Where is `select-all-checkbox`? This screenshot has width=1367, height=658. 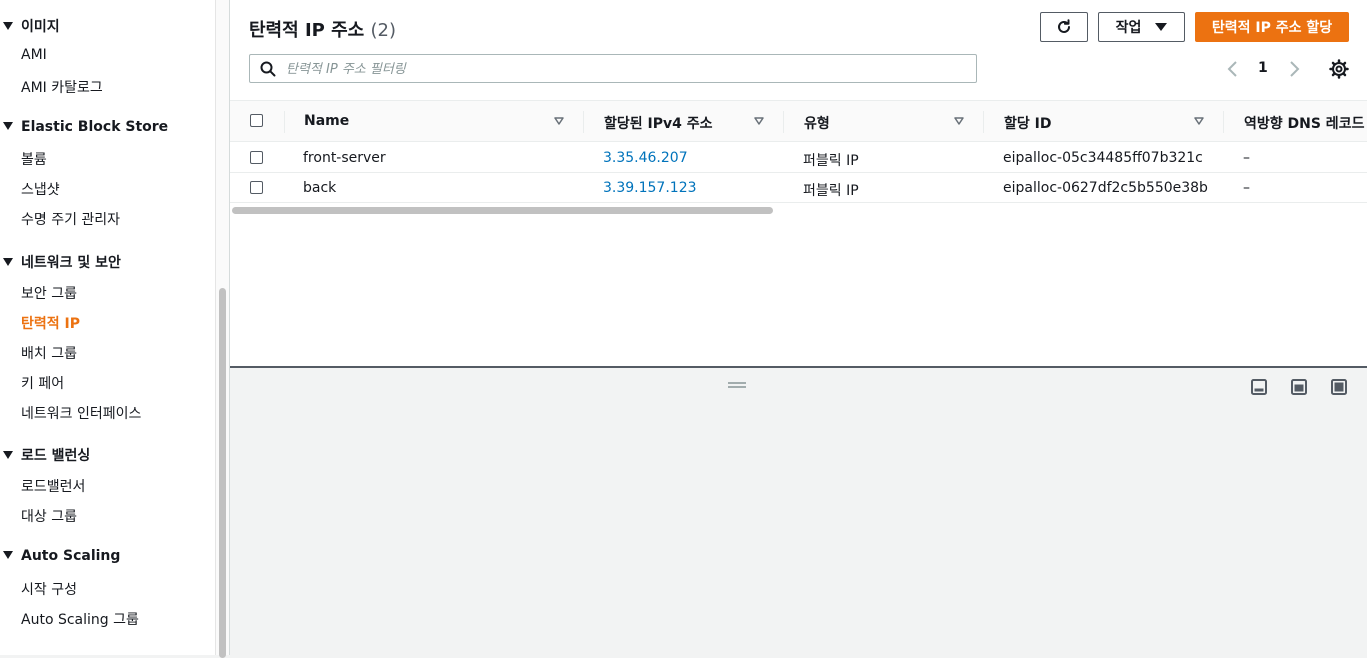
select-all-checkbox is located at coordinates (256, 120).